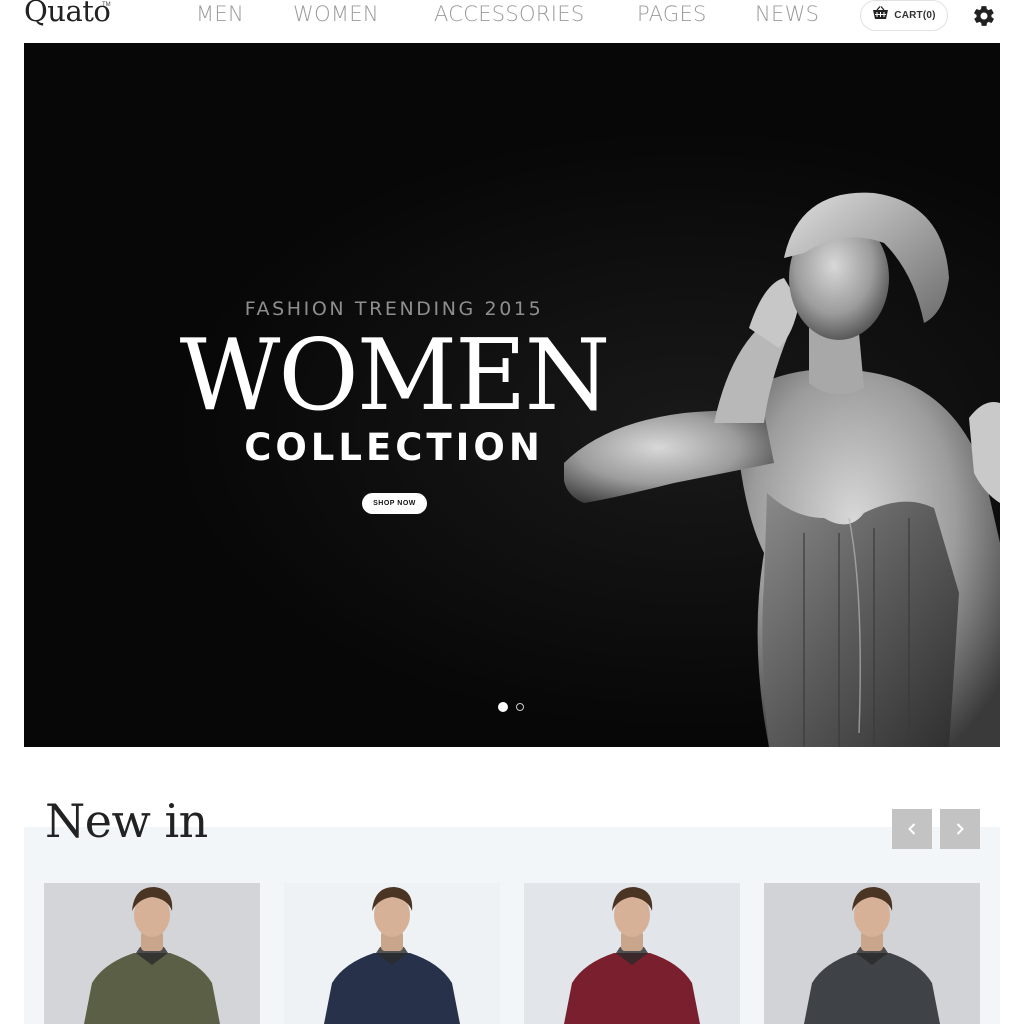 The height and width of the screenshot is (1024, 1024). I want to click on slider-pagination, so click(511, 707).